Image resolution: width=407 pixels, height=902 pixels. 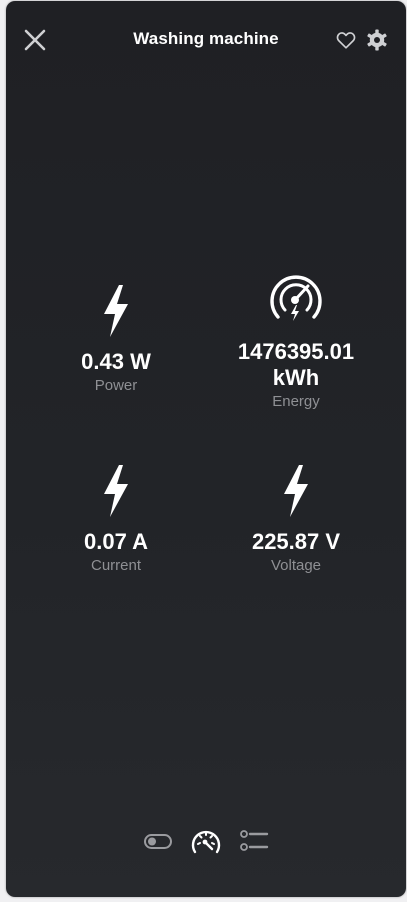 I want to click on toggle-icon, so click(x=158, y=841).